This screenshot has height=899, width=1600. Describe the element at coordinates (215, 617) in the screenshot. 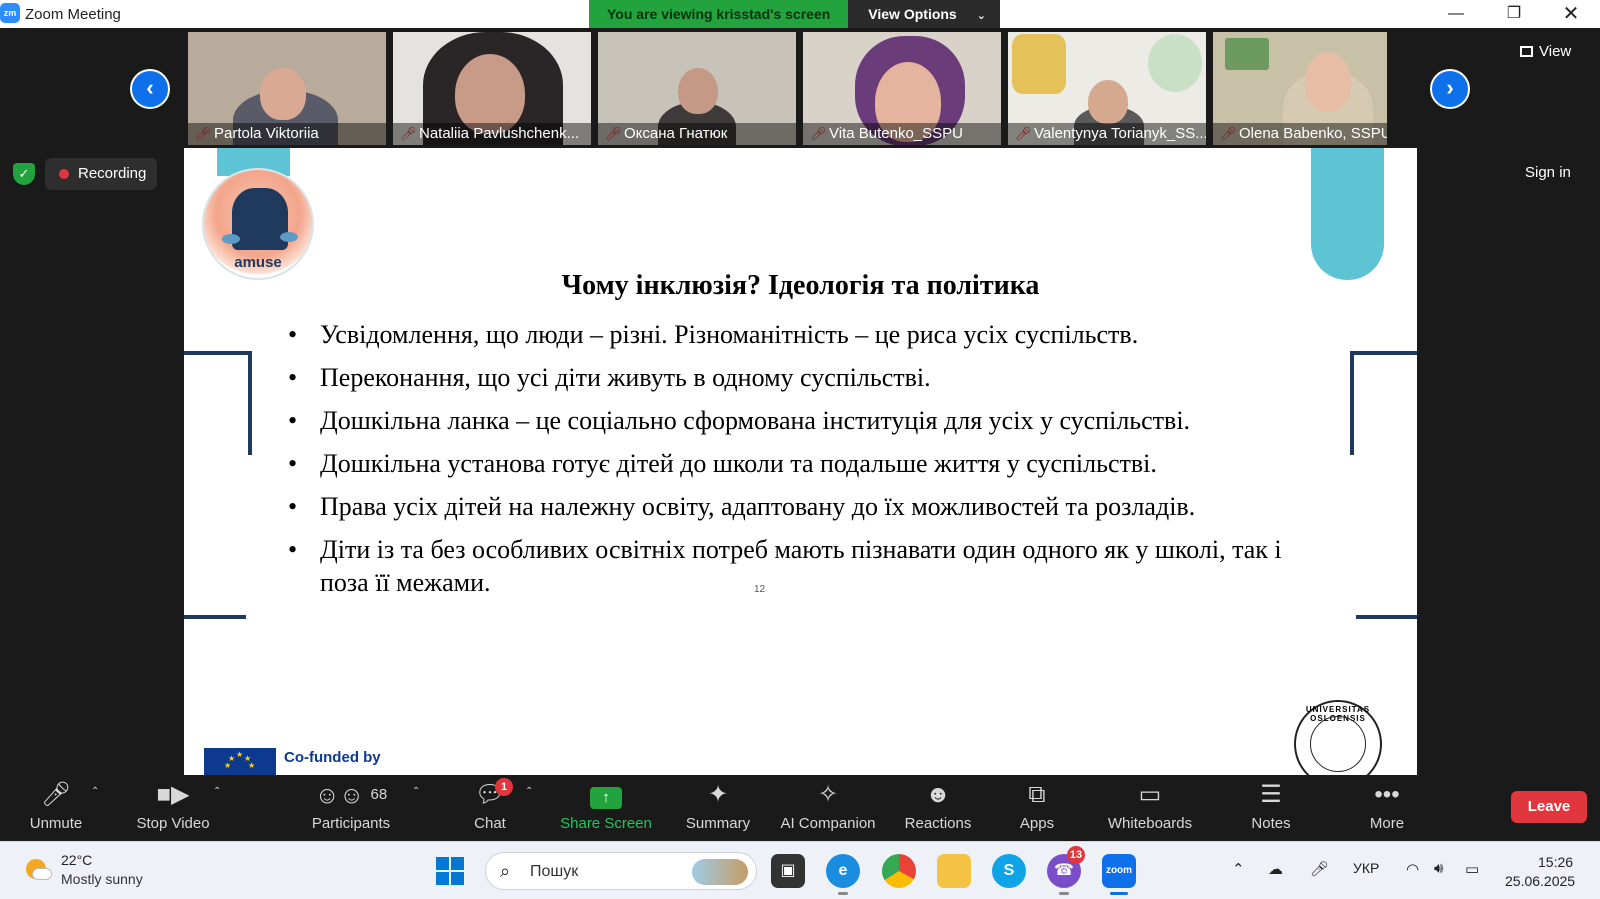

I see `slide-line-left` at that location.